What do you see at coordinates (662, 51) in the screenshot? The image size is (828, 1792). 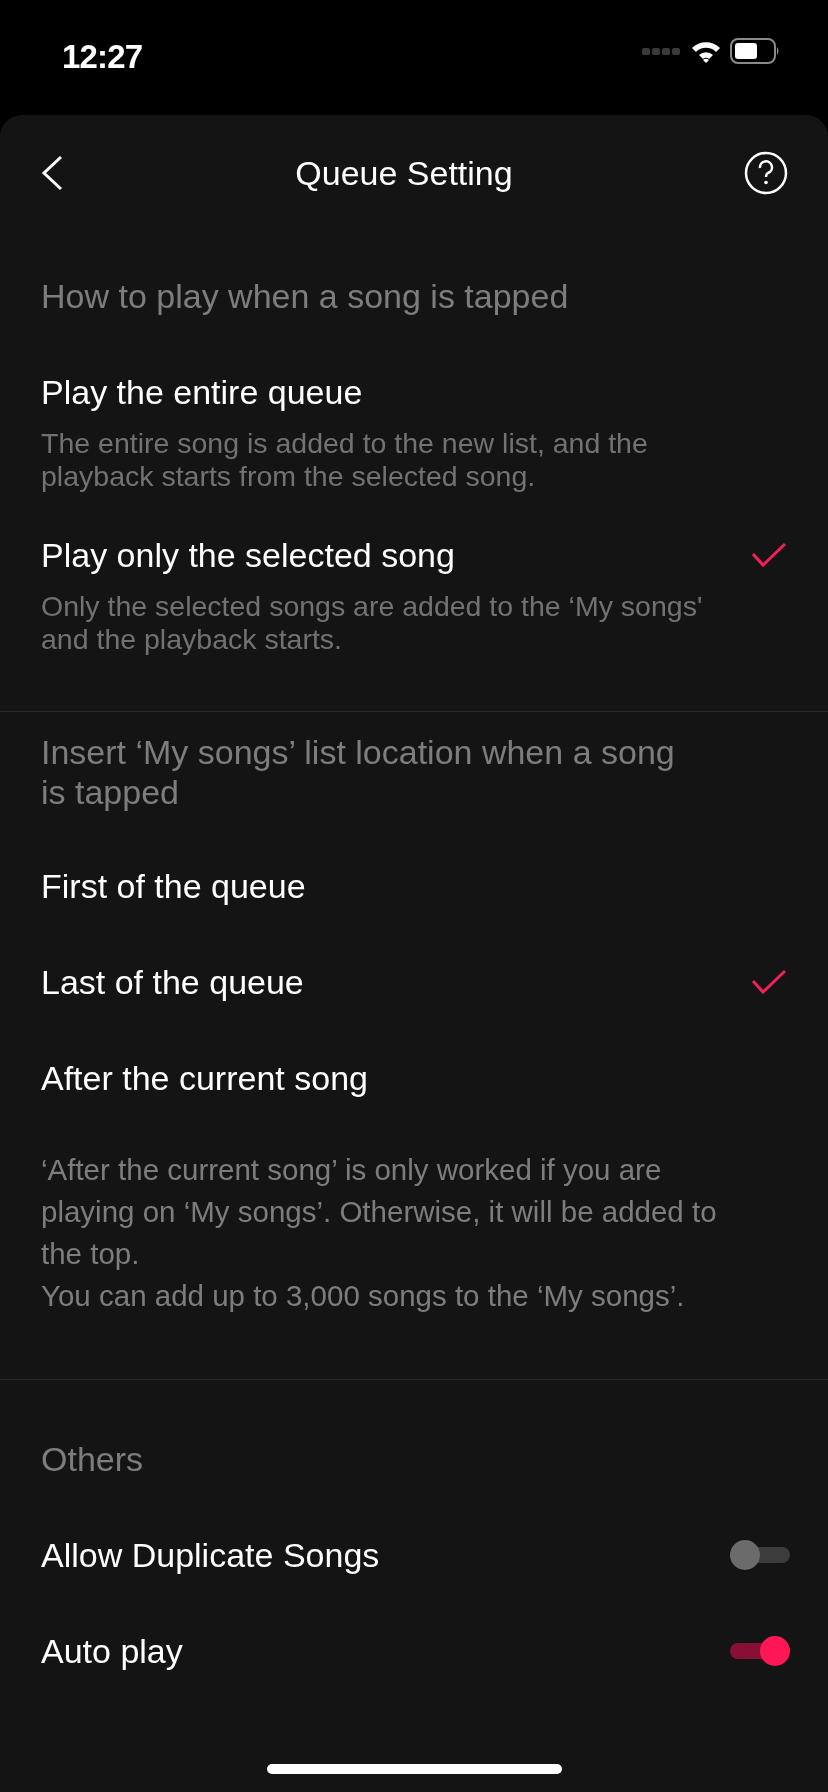 I see `signal-icon` at bounding box center [662, 51].